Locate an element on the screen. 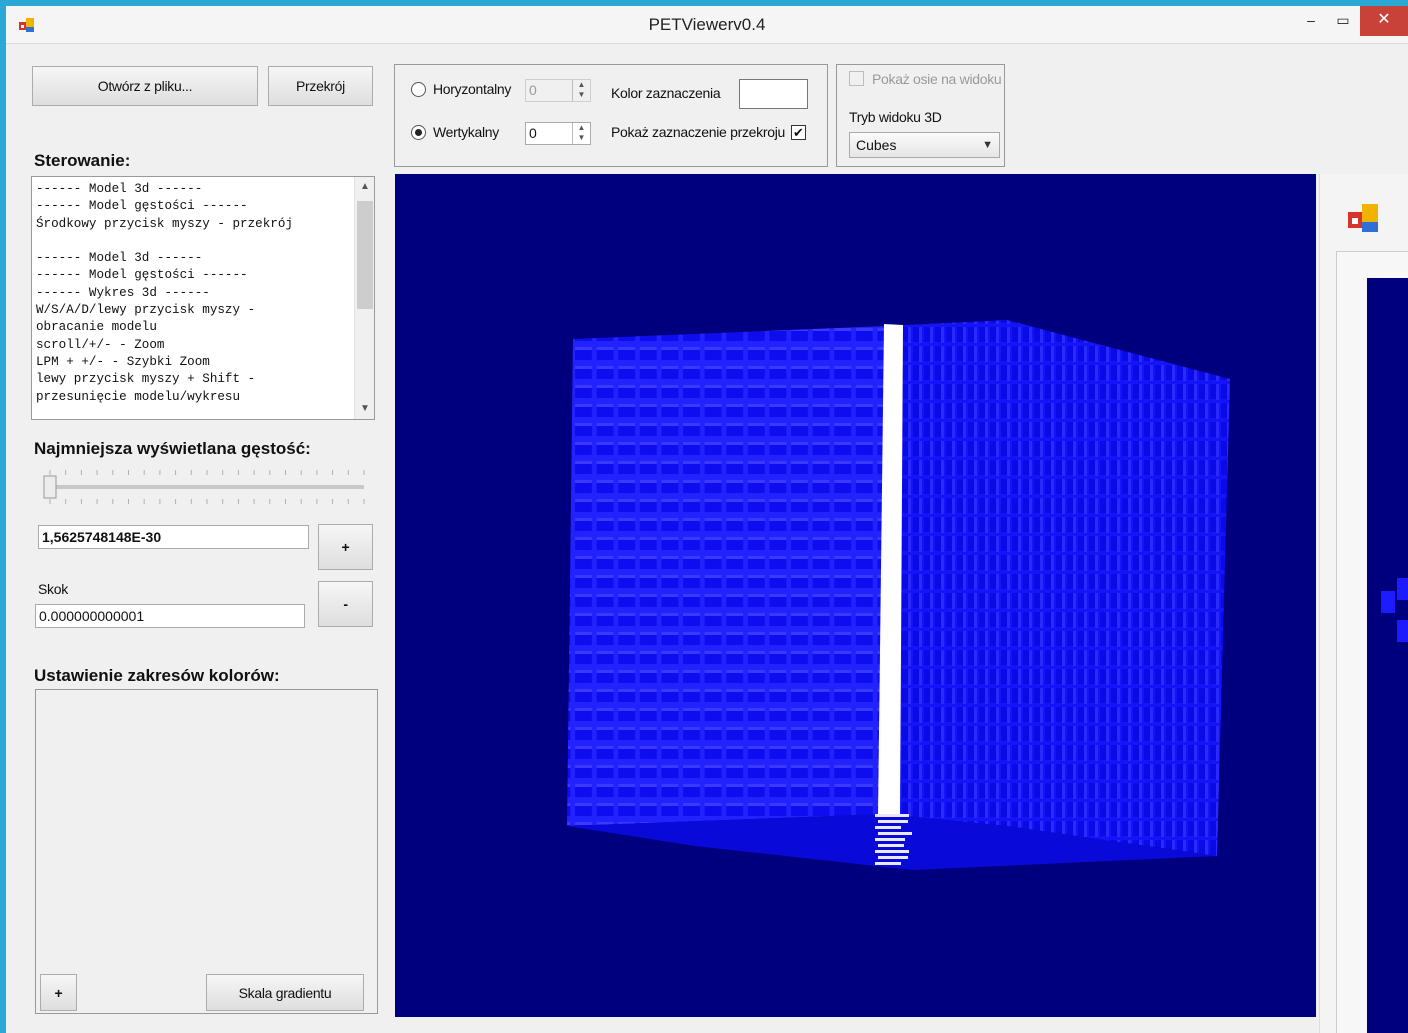  scroll-thumb is located at coordinates (365, 255).